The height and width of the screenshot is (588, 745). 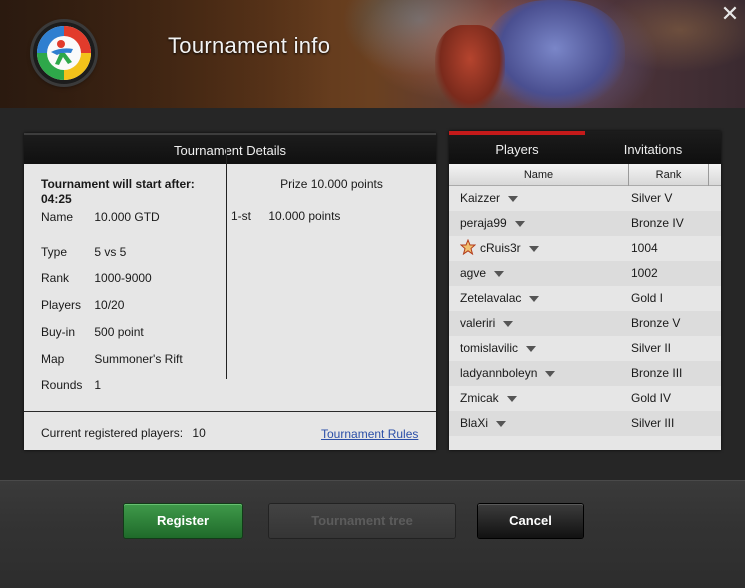 What do you see at coordinates (539, 175) in the screenshot?
I see `column-header-name: Name` at bounding box center [539, 175].